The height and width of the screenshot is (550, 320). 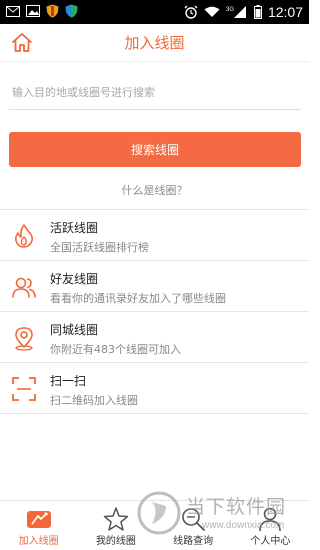 I want to click on list-item-subtitle: 看看你的通讯录好友加入了哪些线圈, so click(x=138, y=298).